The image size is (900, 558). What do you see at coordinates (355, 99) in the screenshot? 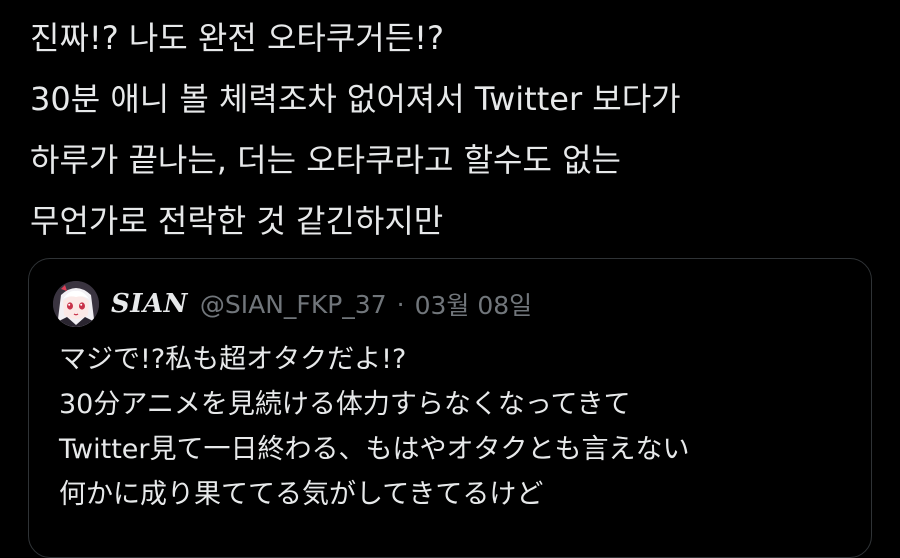
I see `tweet-text-line: 30분 애니 볼 체력조차 없어져서 Twitter 보다가` at bounding box center [355, 99].